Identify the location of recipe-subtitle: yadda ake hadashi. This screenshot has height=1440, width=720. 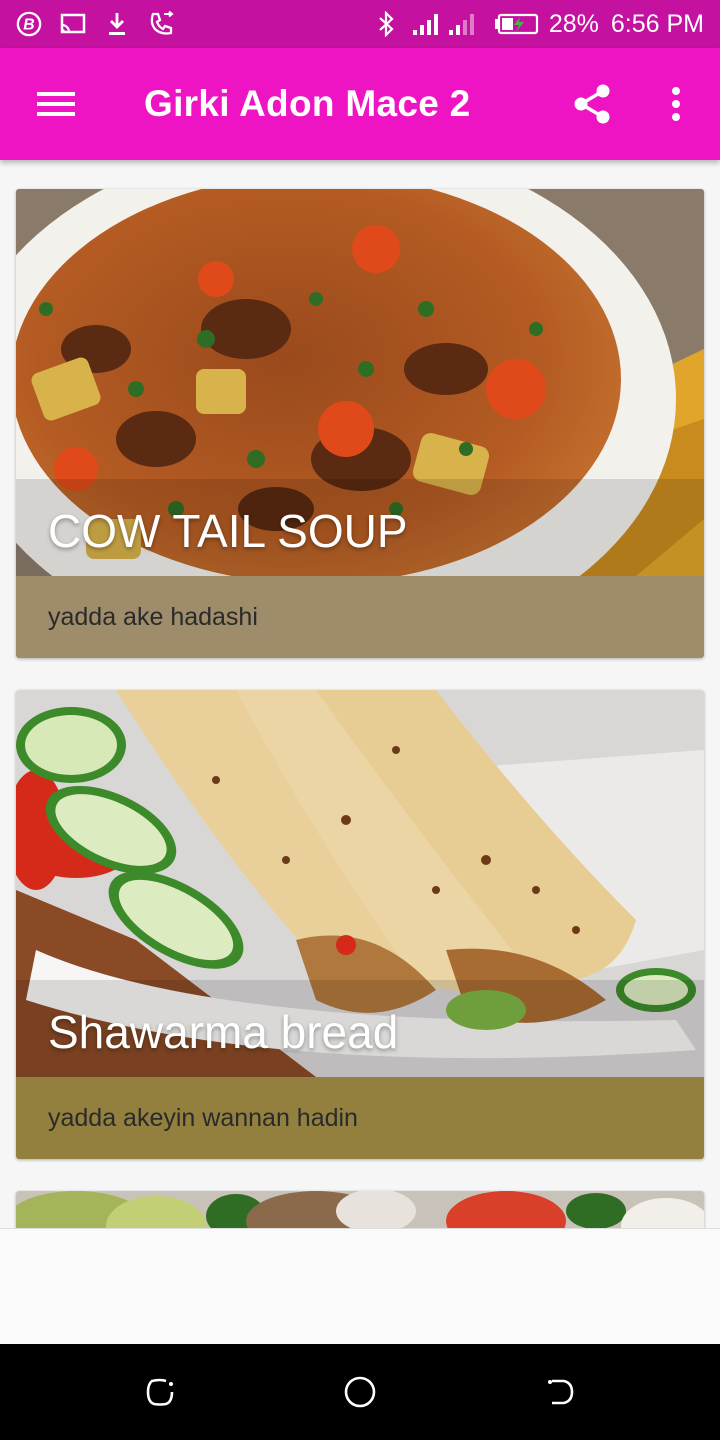
(360, 617).